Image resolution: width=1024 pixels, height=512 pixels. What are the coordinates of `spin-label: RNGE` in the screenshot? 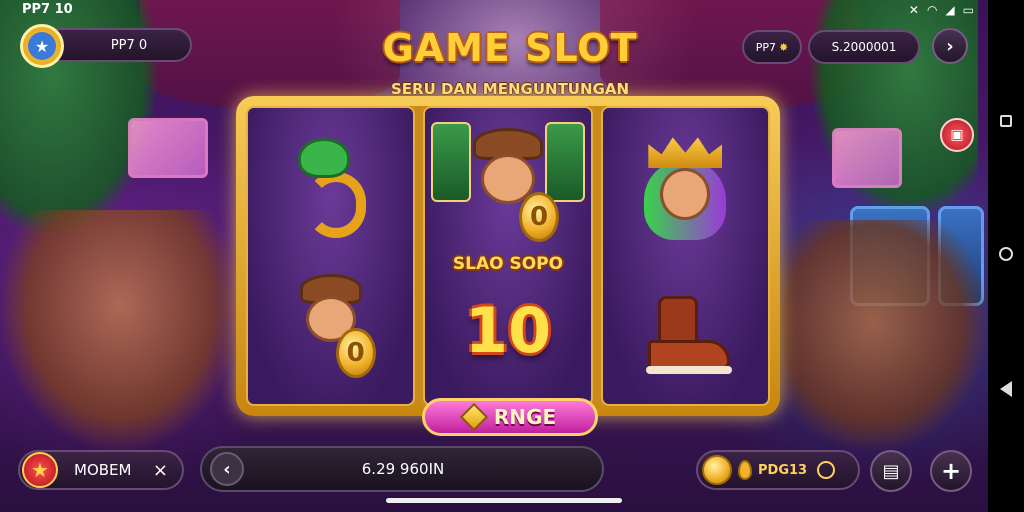 It's located at (525, 417).